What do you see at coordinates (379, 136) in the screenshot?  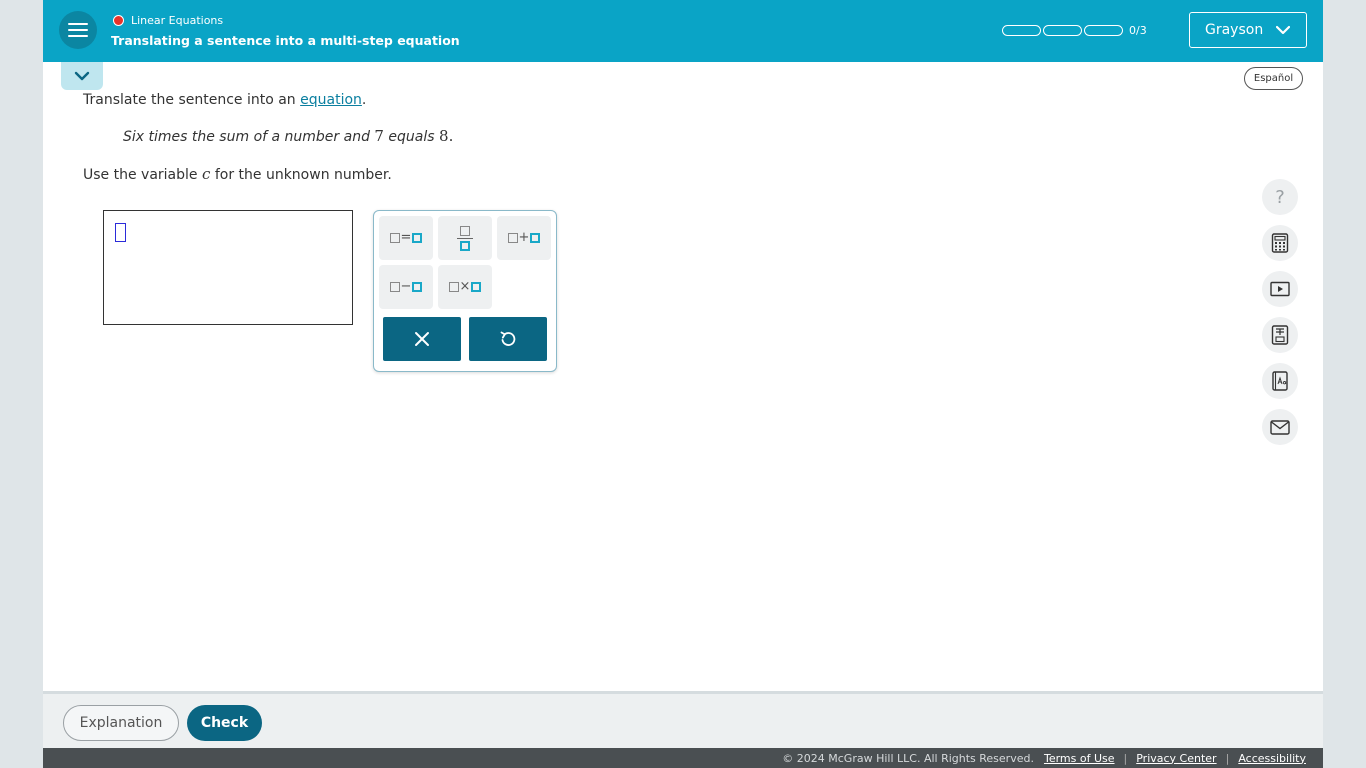 I see `sentence-number-7: 7` at bounding box center [379, 136].